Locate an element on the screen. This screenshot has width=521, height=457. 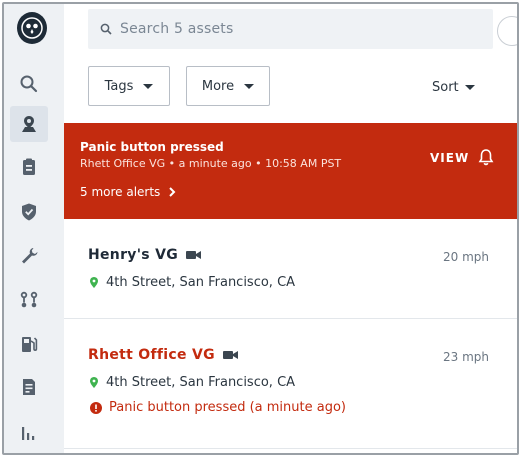
more-alerts-label: 5 more alerts is located at coordinates (120, 192).